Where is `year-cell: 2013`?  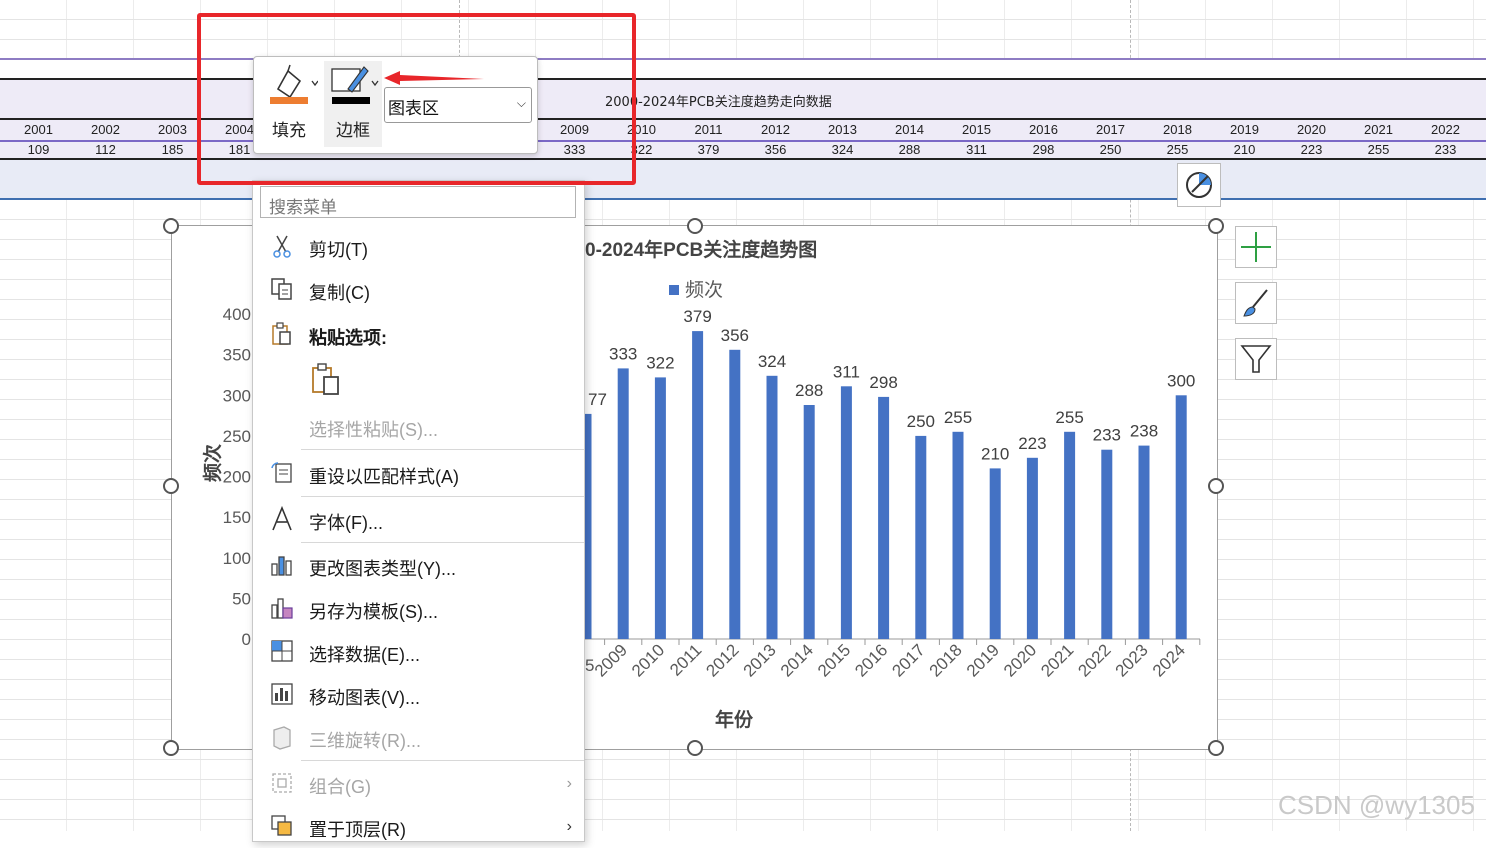 year-cell: 2013 is located at coordinates (842, 129).